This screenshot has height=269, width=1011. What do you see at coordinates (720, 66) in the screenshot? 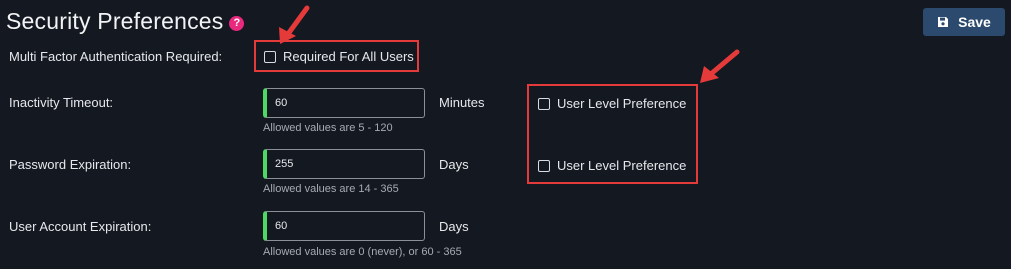
I see `arrow-to-user-pref-icon` at bounding box center [720, 66].